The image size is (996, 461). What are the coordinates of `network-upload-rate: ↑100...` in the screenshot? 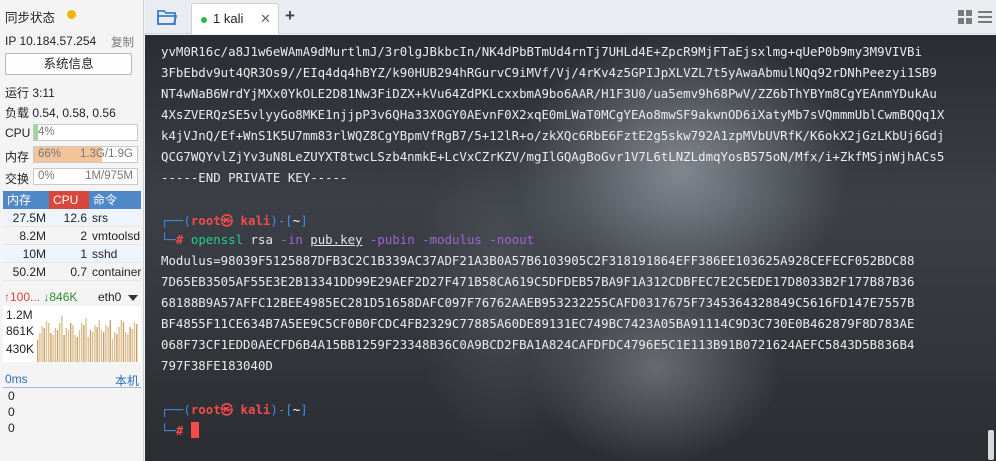 It's located at (22, 297).